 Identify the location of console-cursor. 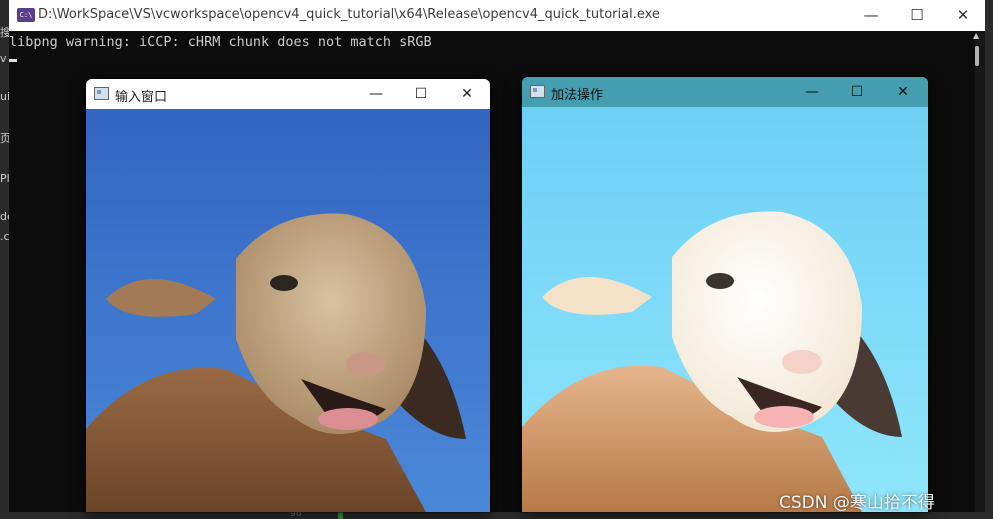
(13, 60).